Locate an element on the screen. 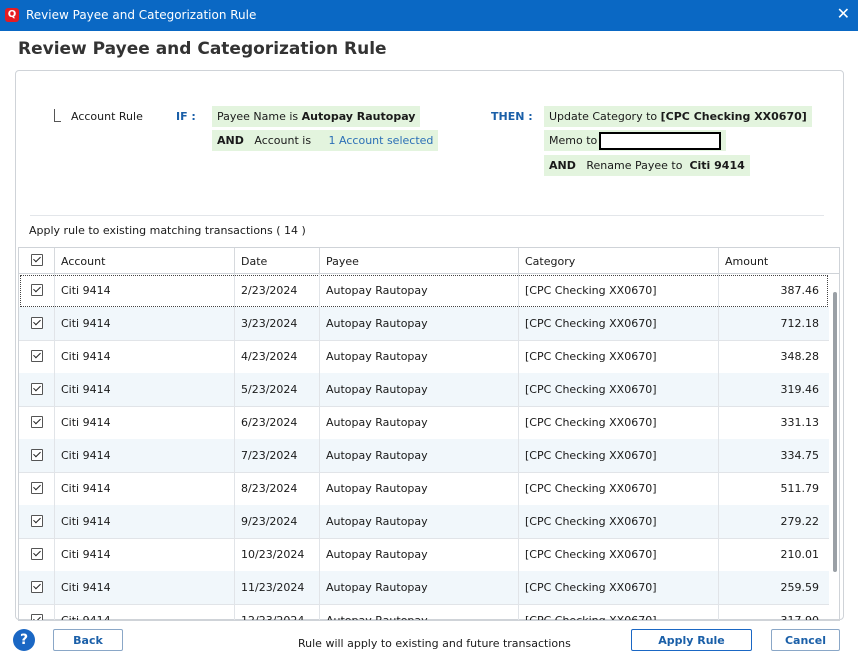 The image size is (858, 660). account-selected-link: 1 Account selected is located at coordinates (381, 140).